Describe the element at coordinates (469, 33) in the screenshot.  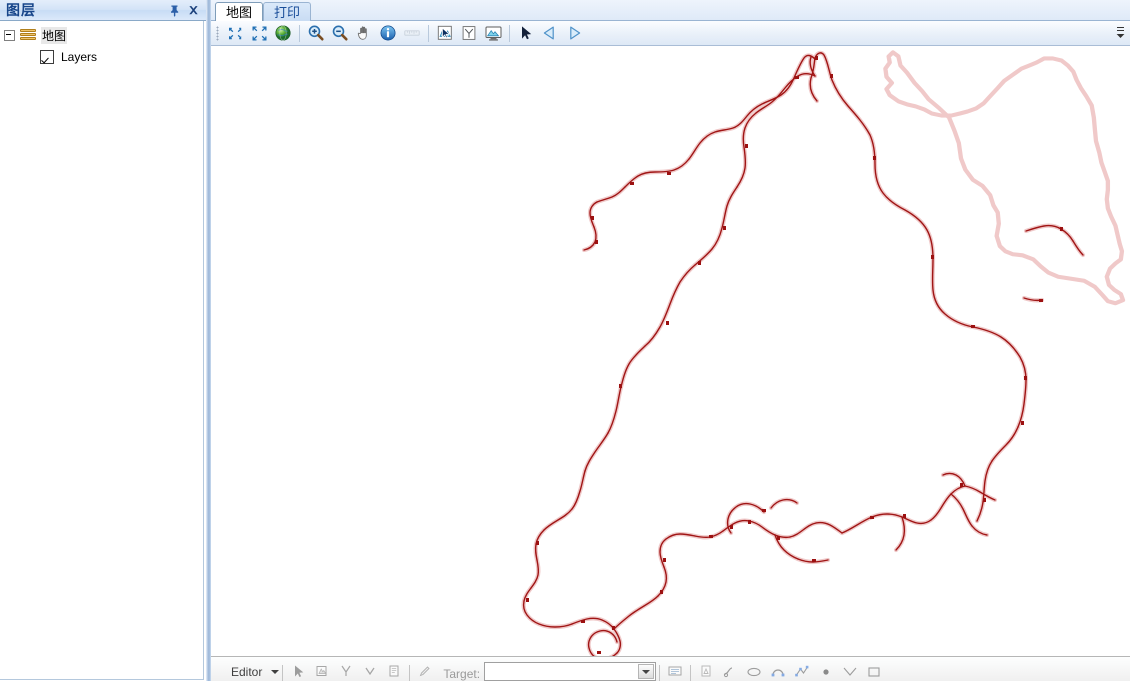
I see `clear-selection-icon` at that location.